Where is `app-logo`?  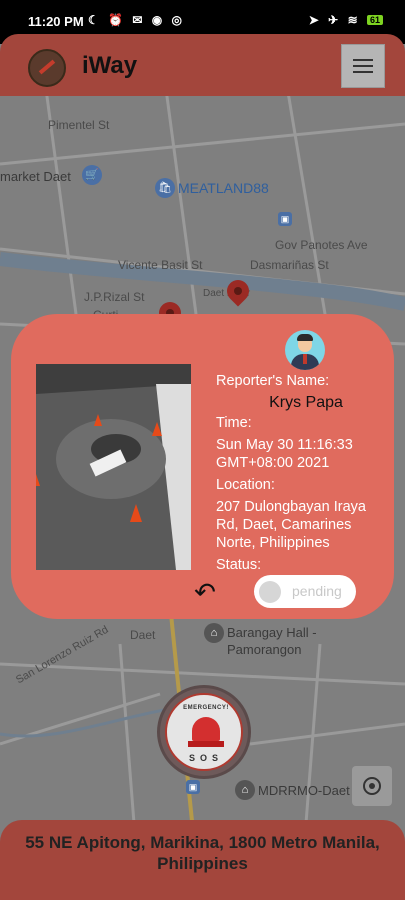
app-logo is located at coordinates (47, 68).